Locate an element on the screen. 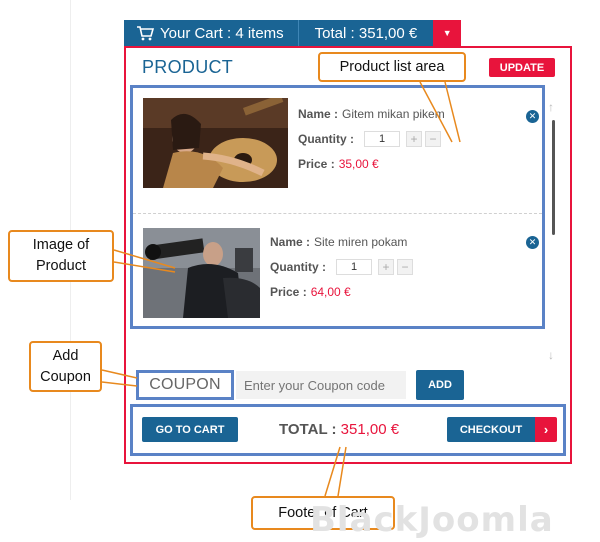 This screenshot has height=542, width=600. product-image-guitar is located at coordinates (215, 143).